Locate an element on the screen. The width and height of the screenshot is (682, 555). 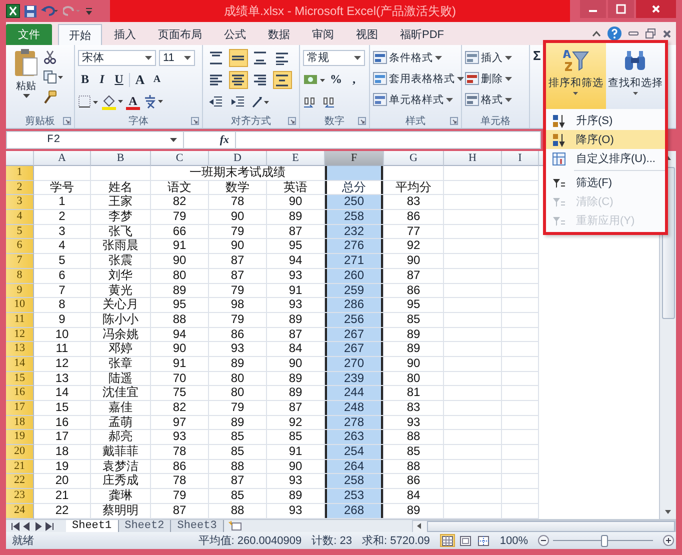
row-header: 17 is located at coordinates (20, 408).